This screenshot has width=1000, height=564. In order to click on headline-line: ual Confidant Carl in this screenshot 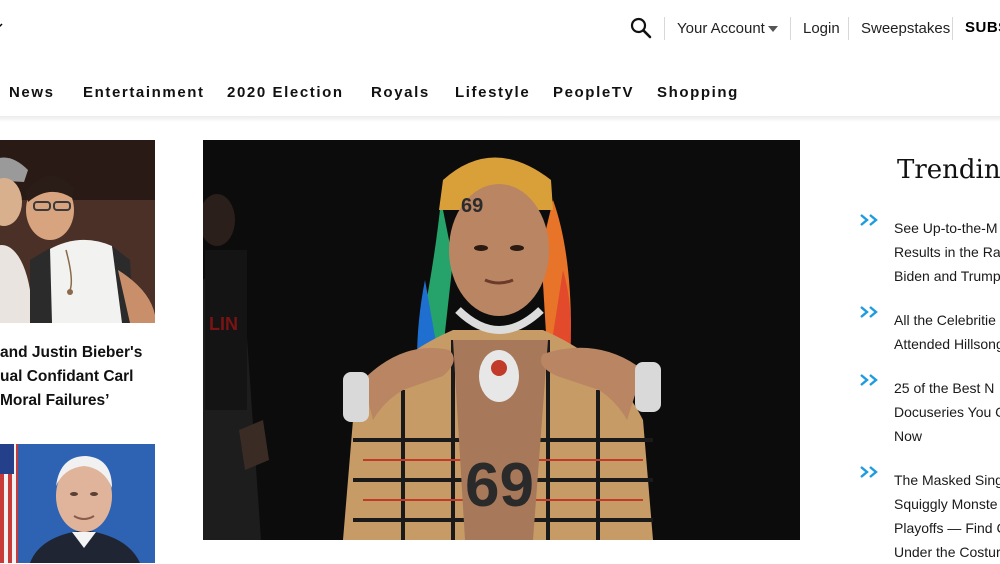, I will do `click(67, 376)`.